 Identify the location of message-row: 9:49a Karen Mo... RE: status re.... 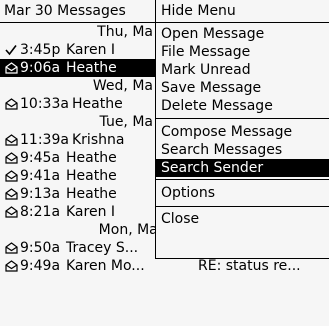
(164, 266).